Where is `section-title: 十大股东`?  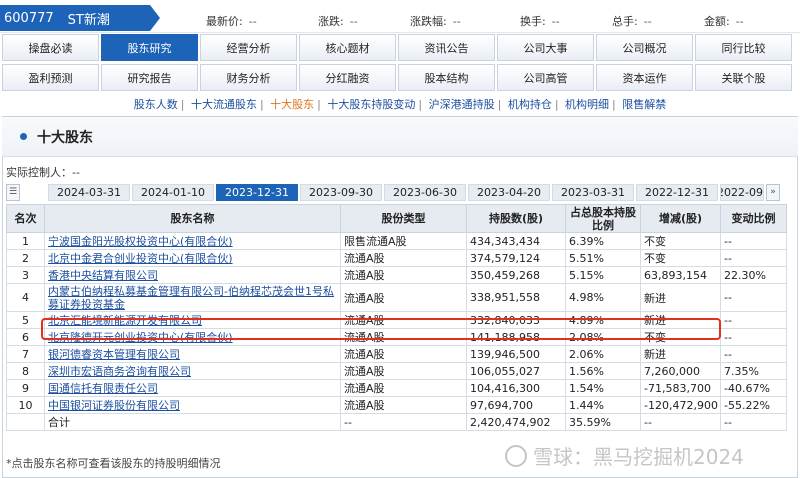
section-title: 十大股东 is located at coordinates (65, 137).